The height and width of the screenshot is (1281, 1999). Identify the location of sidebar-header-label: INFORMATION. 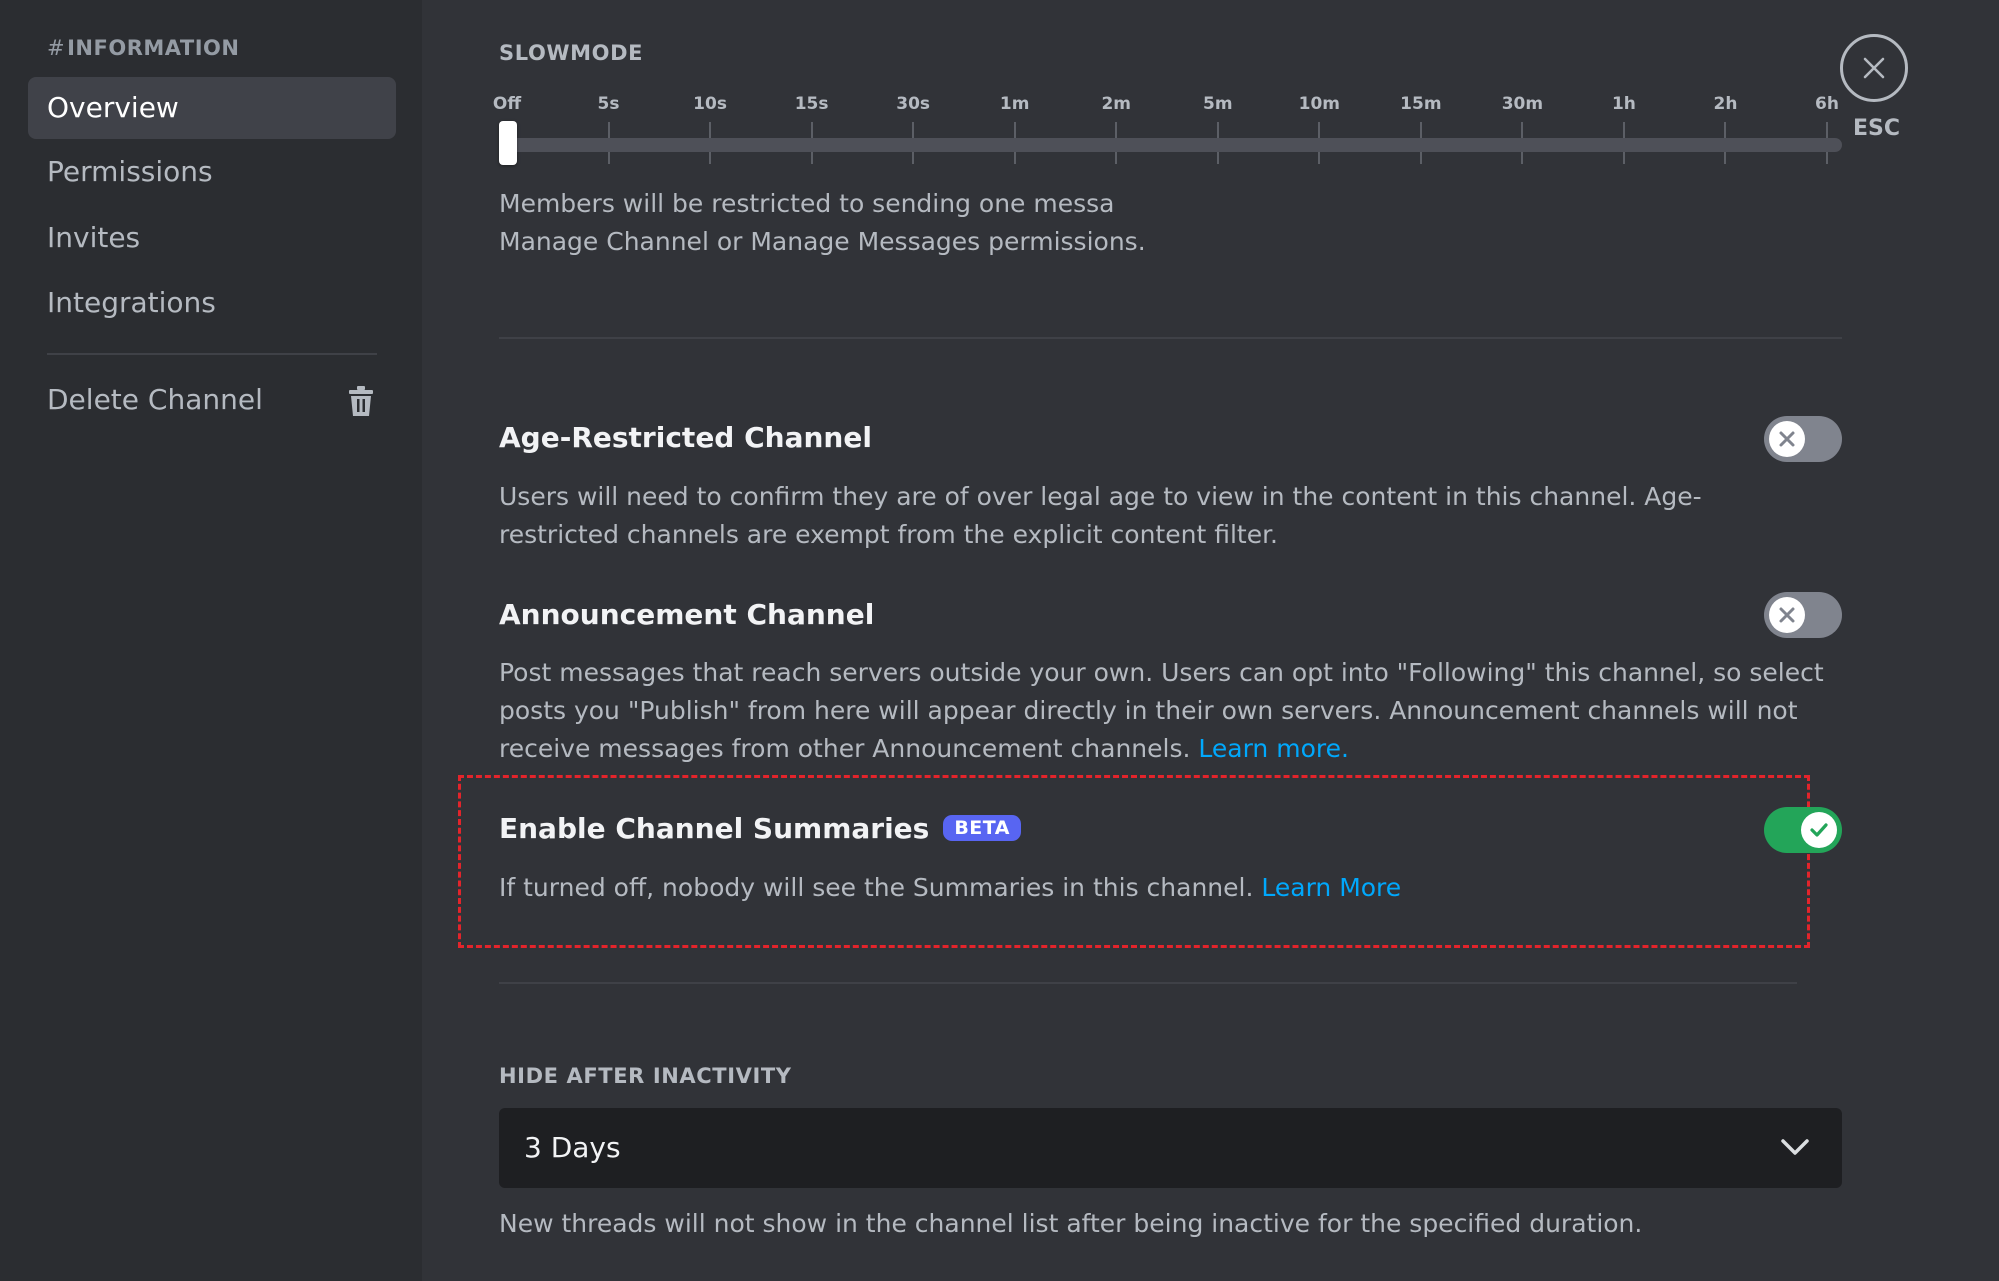
(153, 48).